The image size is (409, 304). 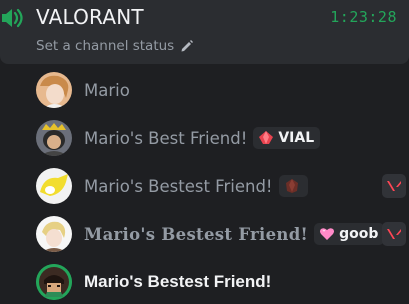 I want to click on server-tag: VIAL, so click(x=287, y=138).